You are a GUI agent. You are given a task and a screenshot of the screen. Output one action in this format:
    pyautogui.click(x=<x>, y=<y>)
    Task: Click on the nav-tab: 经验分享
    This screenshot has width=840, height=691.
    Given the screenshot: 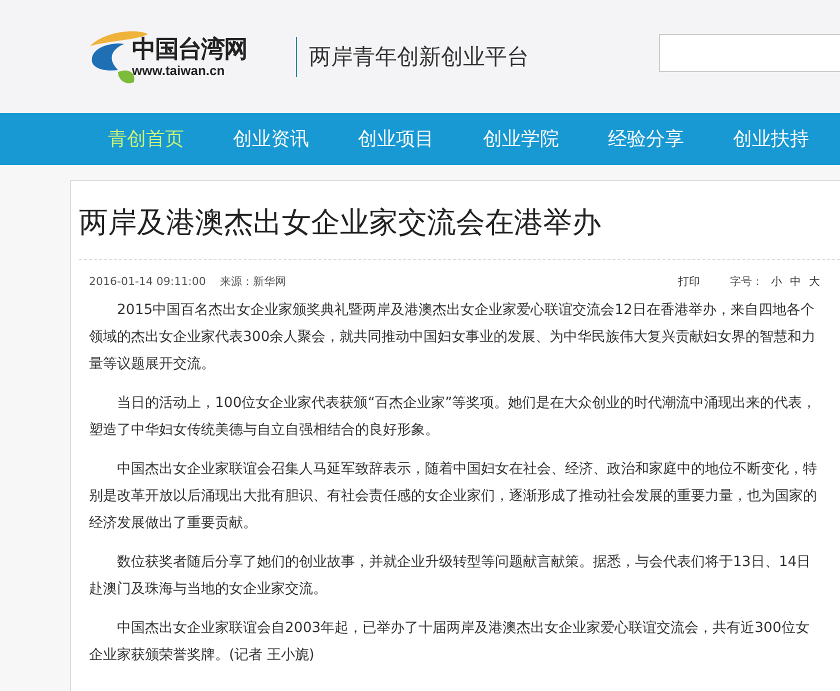 What is the action you would take?
    pyautogui.click(x=648, y=139)
    